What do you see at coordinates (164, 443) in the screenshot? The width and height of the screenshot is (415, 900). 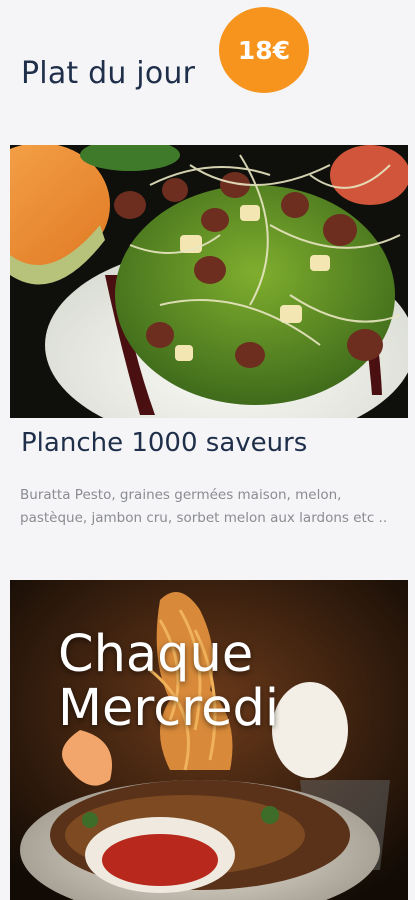 I see `dish-title: Planche 1000 saveurs` at bounding box center [164, 443].